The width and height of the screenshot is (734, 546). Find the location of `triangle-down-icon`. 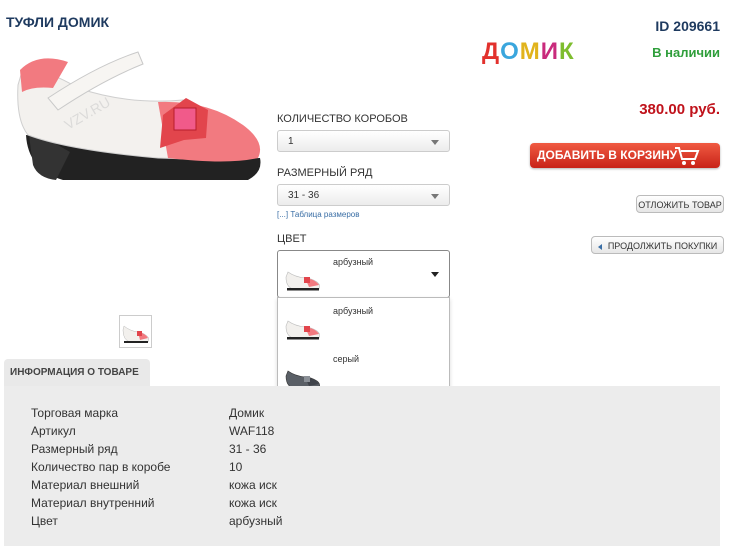

triangle-down-icon is located at coordinates (435, 274).